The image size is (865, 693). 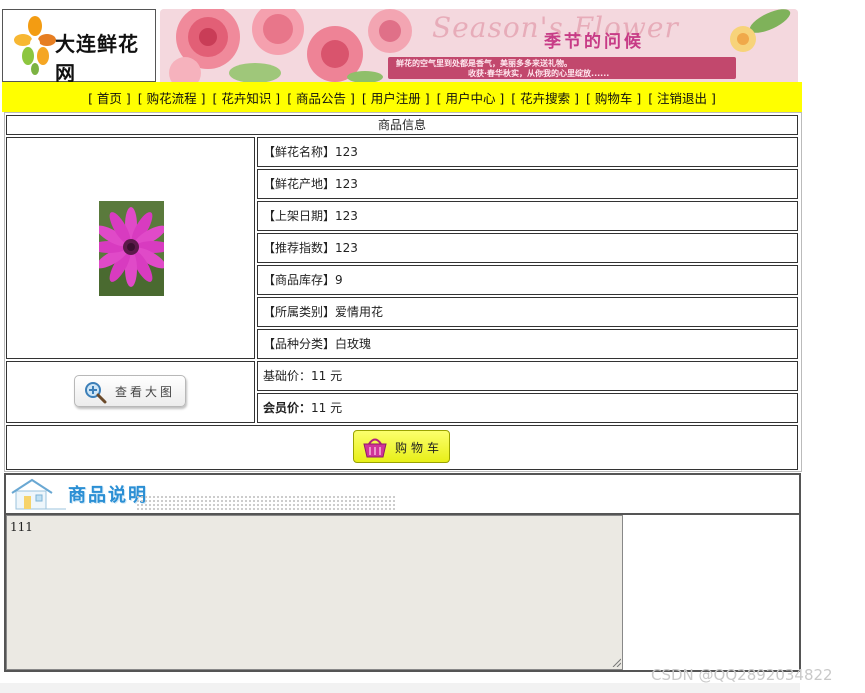 What do you see at coordinates (527, 152) in the screenshot?
I see `product-name-row: 【鲜花名称】123` at bounding box center [527, 152].